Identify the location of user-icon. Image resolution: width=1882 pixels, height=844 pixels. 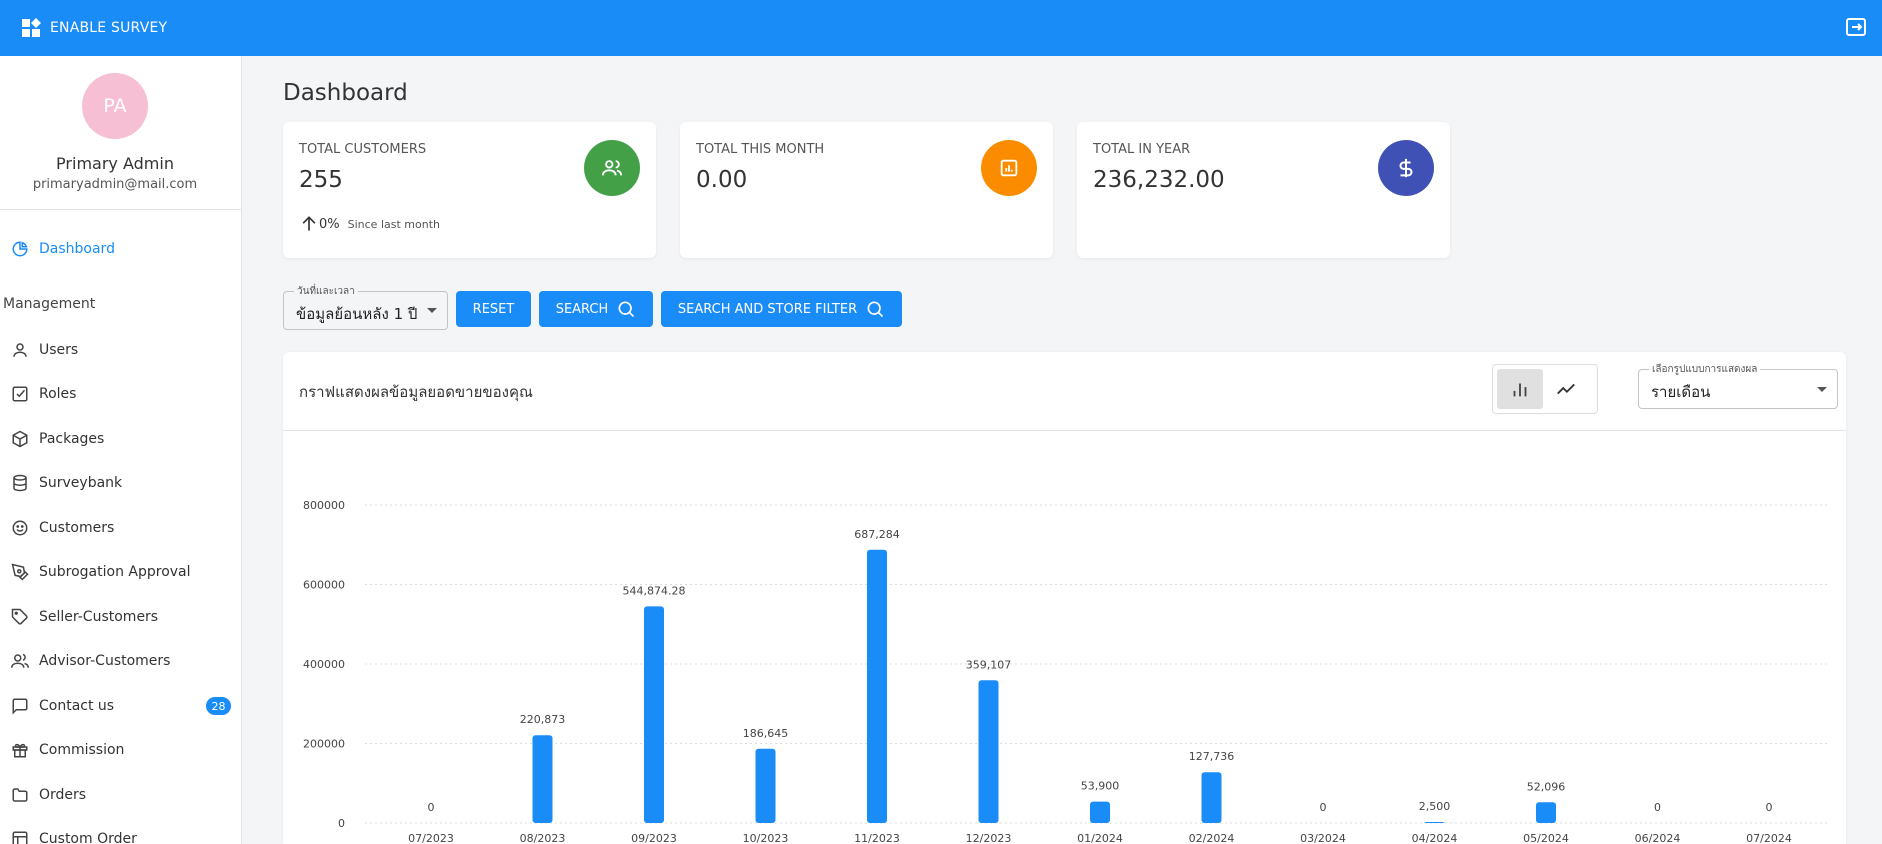
(20, 350).